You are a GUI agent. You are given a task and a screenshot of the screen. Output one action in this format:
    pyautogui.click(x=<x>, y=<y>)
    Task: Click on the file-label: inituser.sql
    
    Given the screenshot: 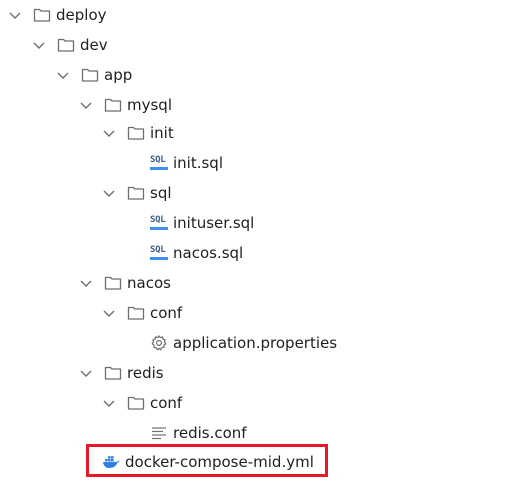 What is the action you would take?
    pyautogui.click(x=214, y=223)
    